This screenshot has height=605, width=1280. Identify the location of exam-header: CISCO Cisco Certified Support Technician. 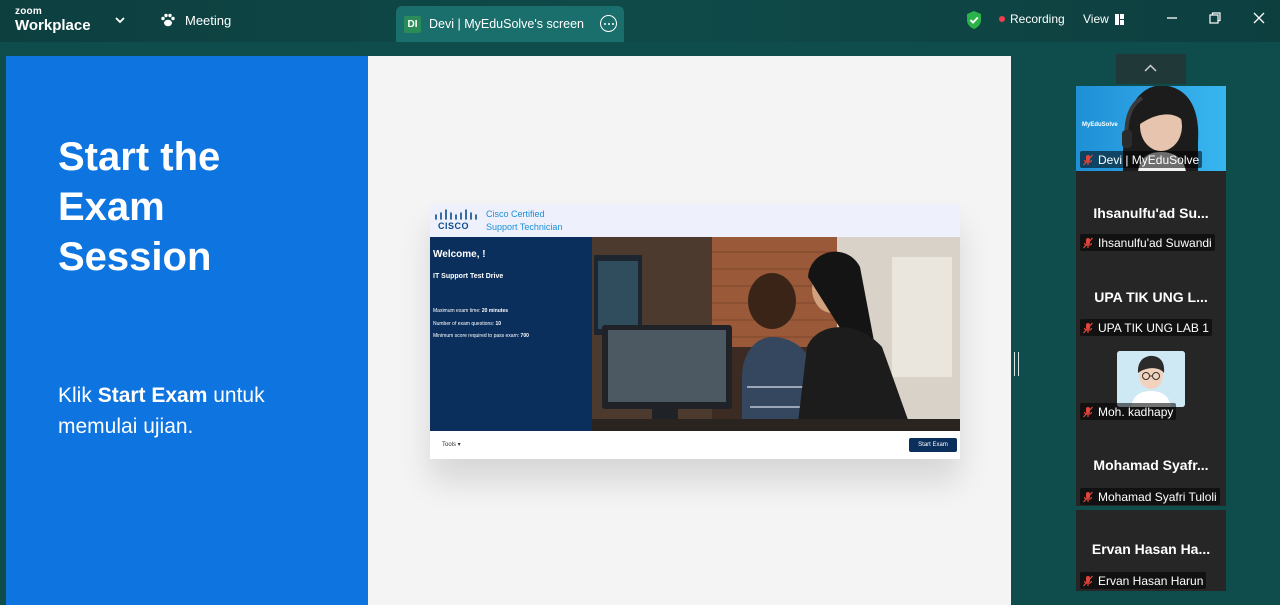
(695, 220).